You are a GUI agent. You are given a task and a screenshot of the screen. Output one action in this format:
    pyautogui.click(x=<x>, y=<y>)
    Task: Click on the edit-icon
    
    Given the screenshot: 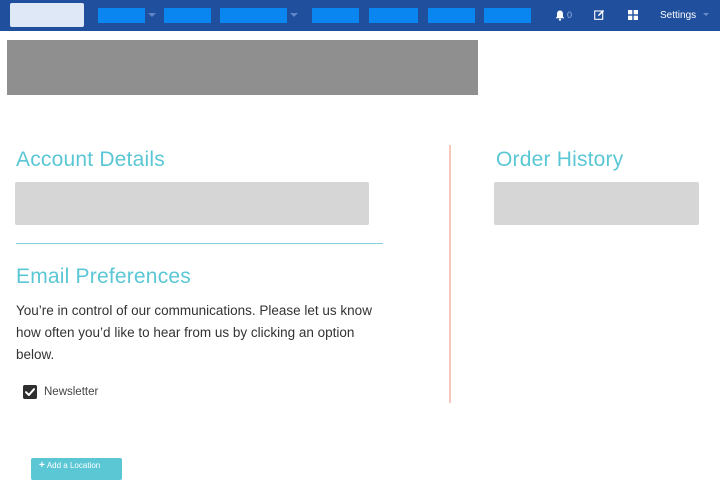 What is the action you would take?
    pyautogui.click(x=599, y=14)
    